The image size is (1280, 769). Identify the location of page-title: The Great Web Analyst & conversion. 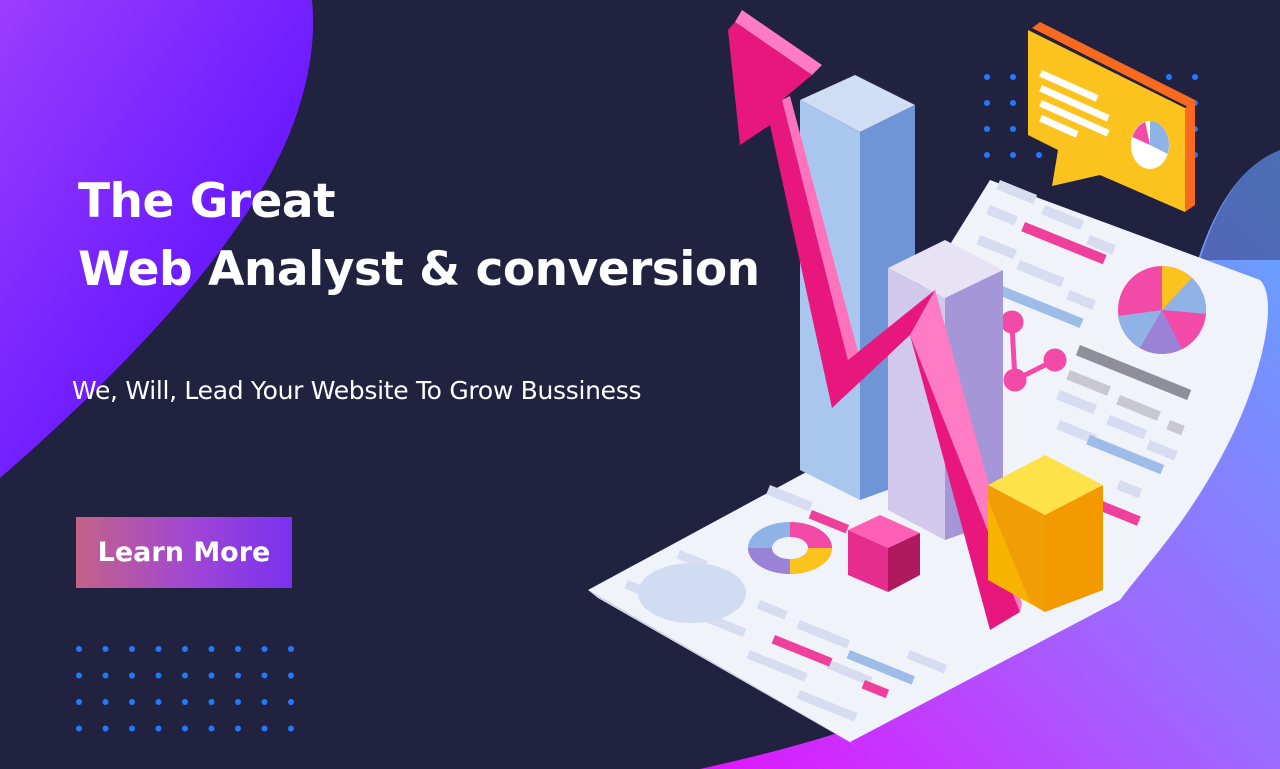
(419, 236).